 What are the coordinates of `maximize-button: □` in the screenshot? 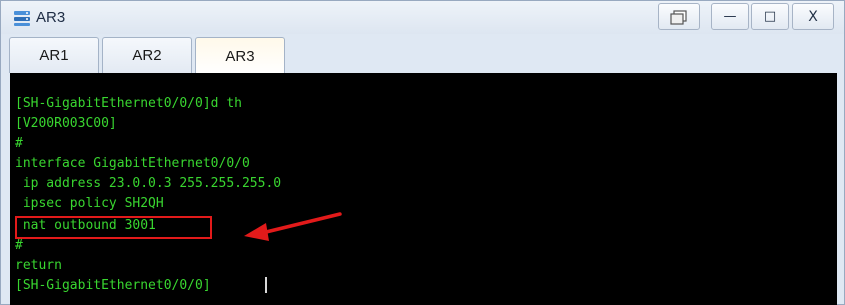 It's located at (770, 16).